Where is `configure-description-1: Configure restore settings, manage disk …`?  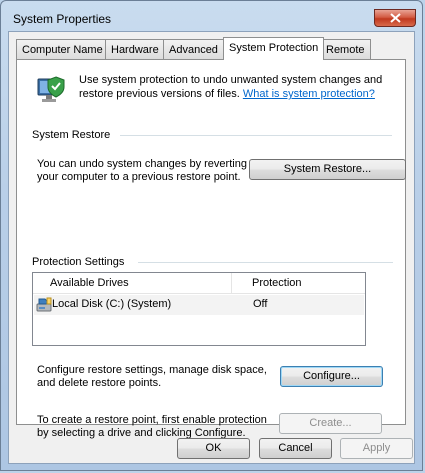
configure-description-1: Configure restore settings, manage disk … is located at coordinates (152, 370).